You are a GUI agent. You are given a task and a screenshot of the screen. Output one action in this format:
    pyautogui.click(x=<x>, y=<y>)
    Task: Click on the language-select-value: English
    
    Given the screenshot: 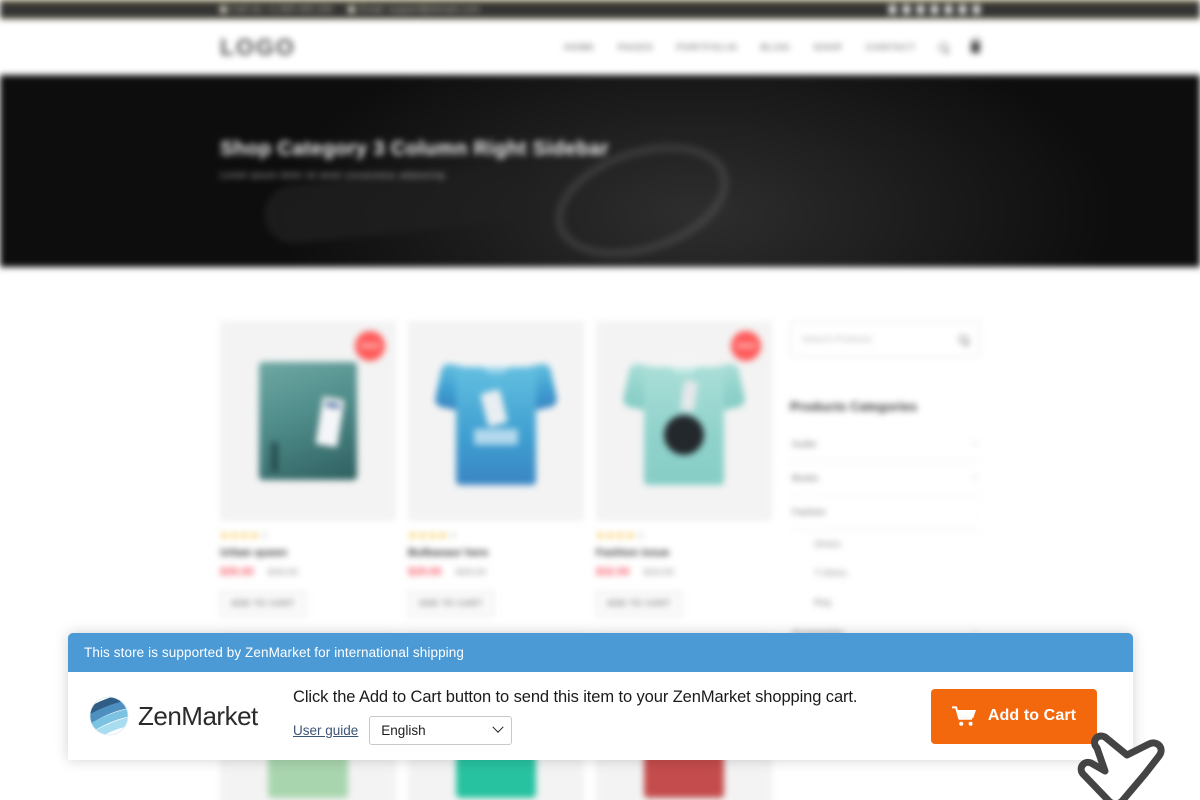 What is the action you would take?
    pyautogui.click(x=403, y=730)
    